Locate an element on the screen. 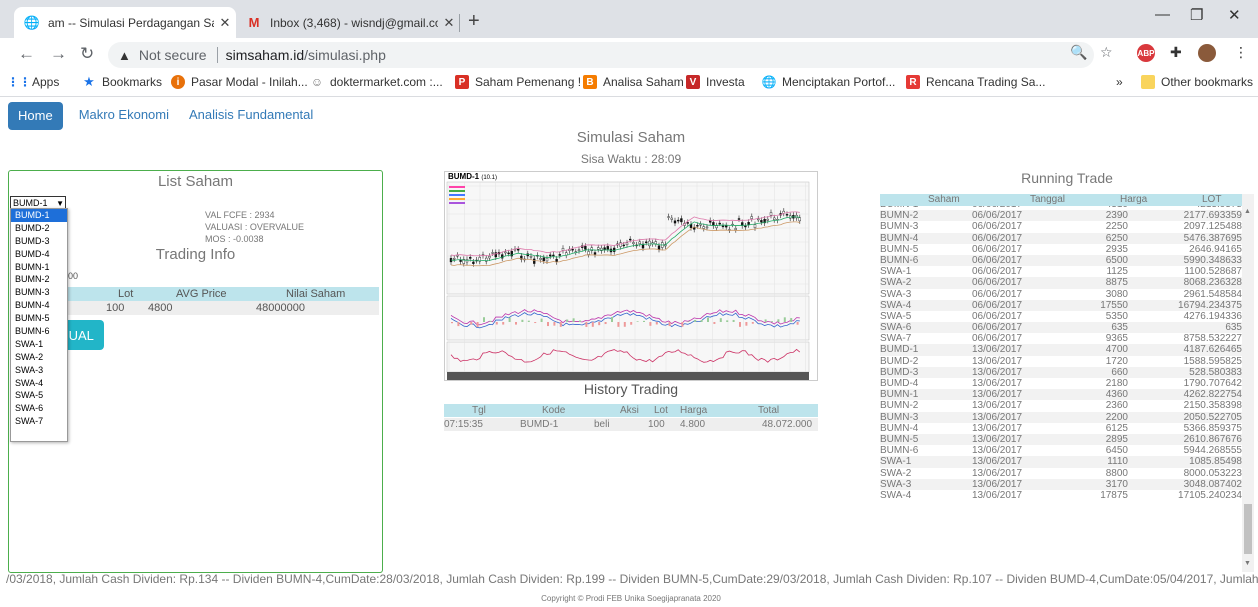 The height and width of the screenshot is (607, 1258). table-row: BUMN-6 13/06/2017 6450 5944.268555 is located at coordinates (1061, 450).